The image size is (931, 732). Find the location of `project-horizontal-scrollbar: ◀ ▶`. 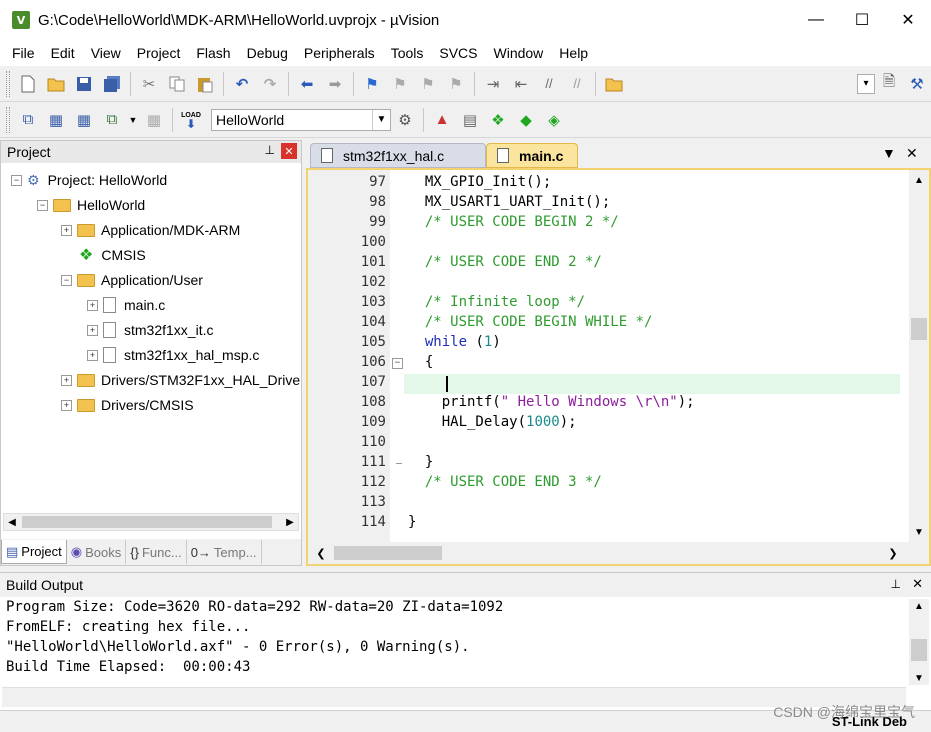

project-horizontal-scrollbar: ◀ ▶ is located at coordinates (151, 522).